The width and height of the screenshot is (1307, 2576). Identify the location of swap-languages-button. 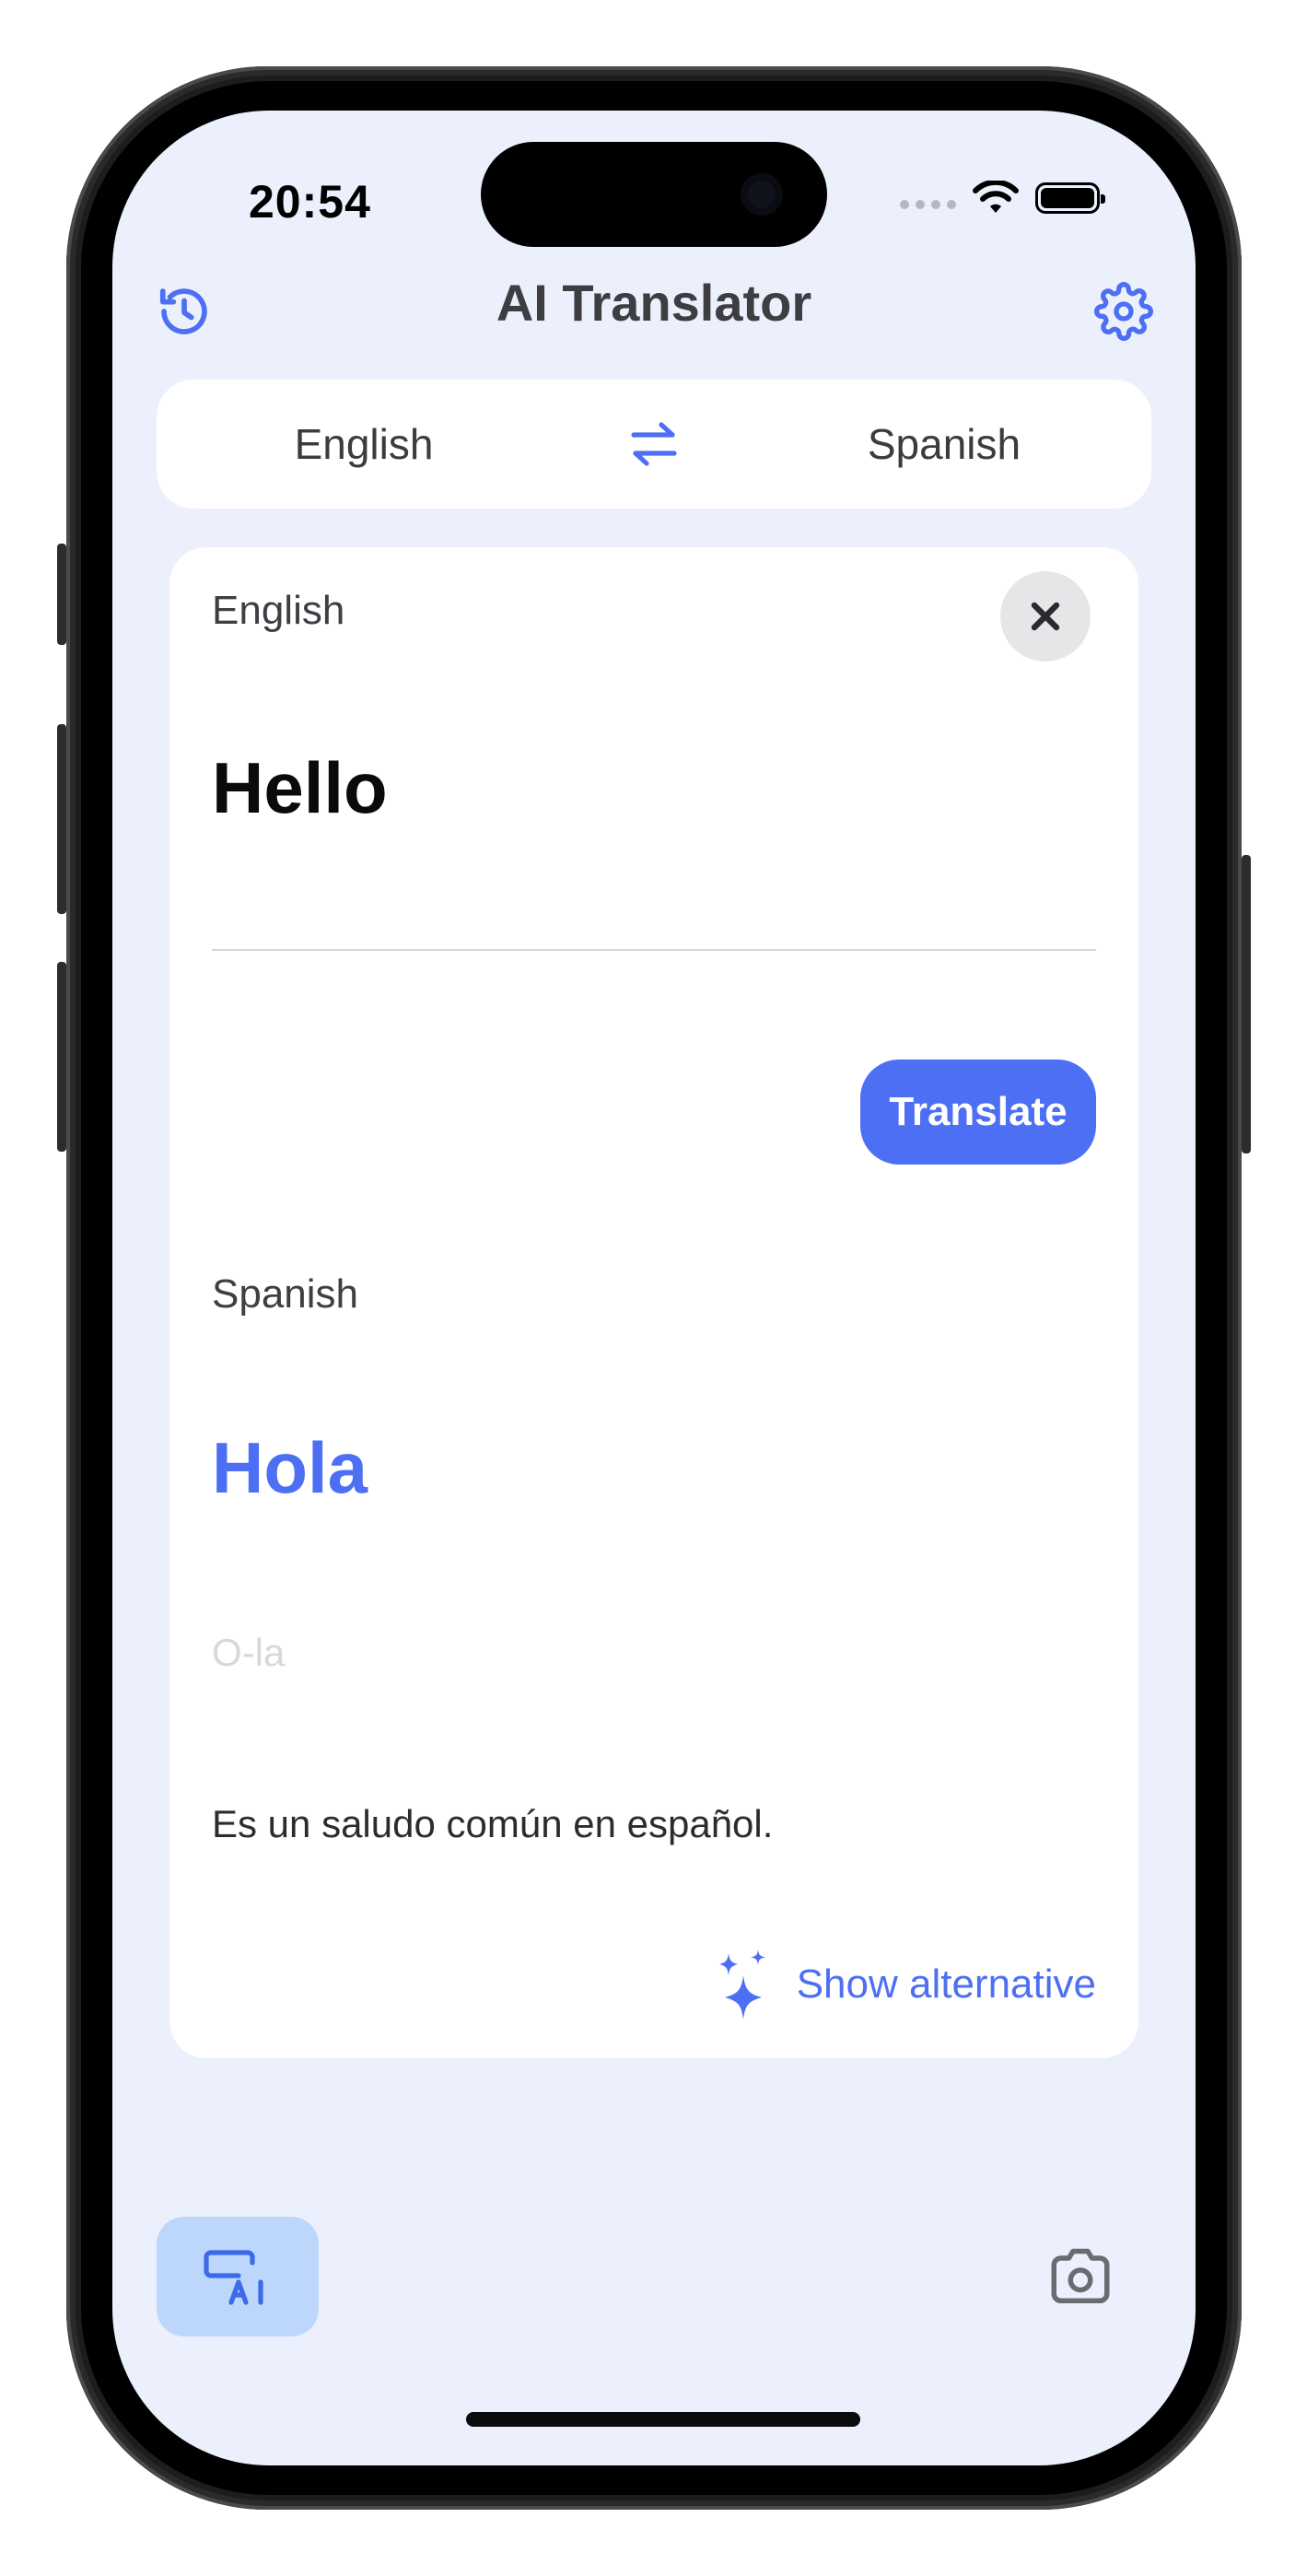
(654, 444).